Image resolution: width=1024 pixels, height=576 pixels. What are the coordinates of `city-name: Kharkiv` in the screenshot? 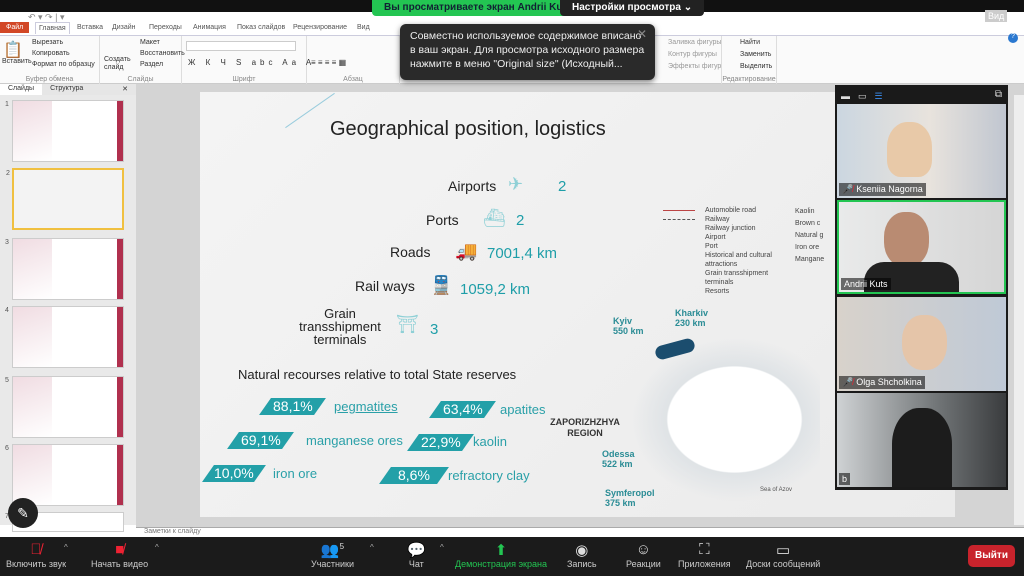 It's located at (692, 313).